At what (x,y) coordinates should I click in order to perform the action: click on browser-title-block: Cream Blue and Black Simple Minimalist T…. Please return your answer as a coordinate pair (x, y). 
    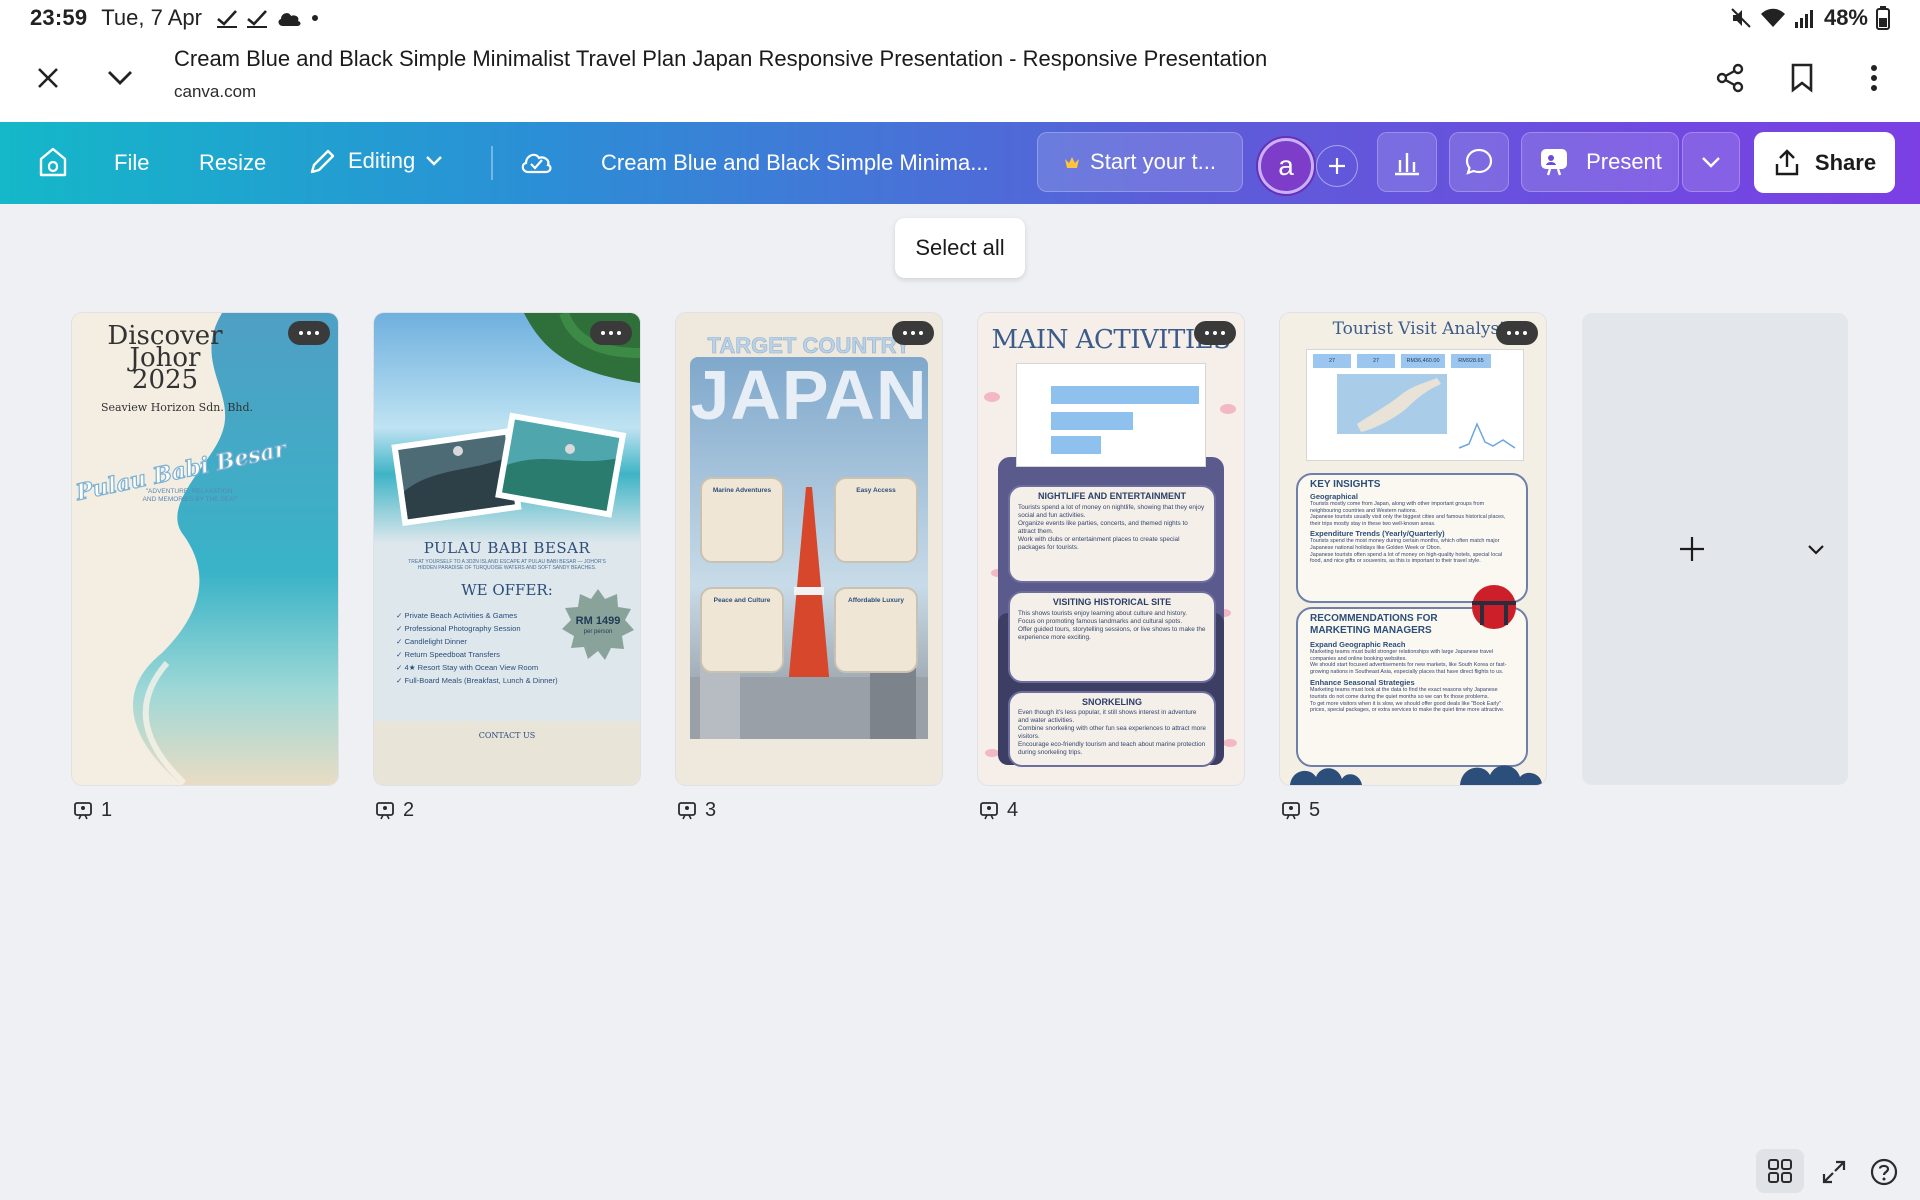
    Looking at the image, I should click on (720, 74).